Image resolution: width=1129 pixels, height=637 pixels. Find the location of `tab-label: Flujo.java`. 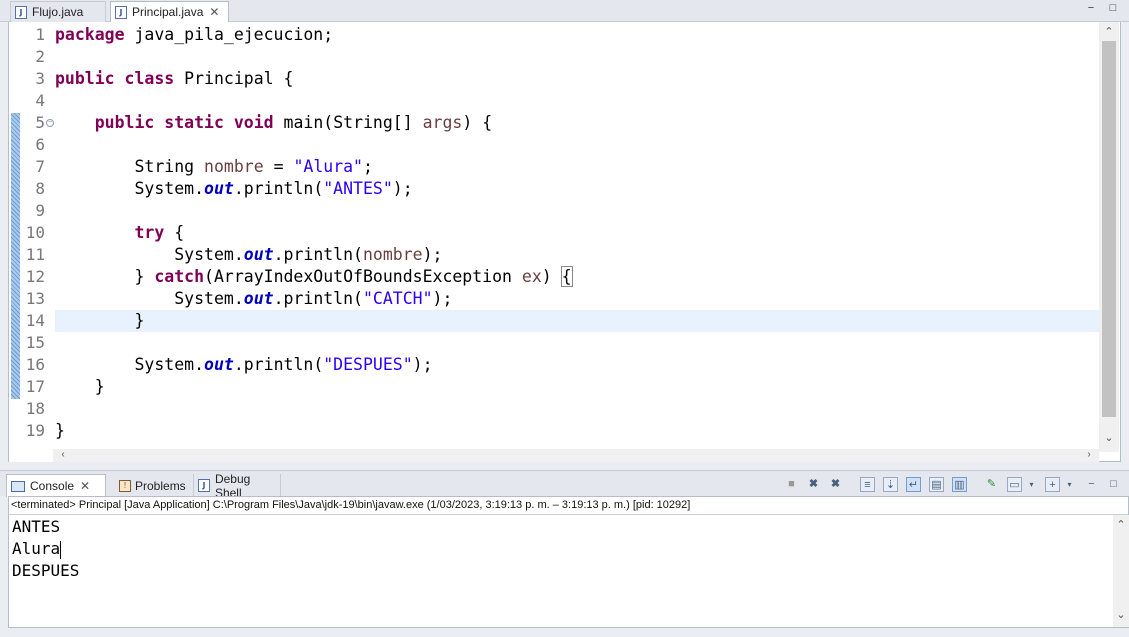

tab-label: Flujo.java is located at coordinates (58, 12).